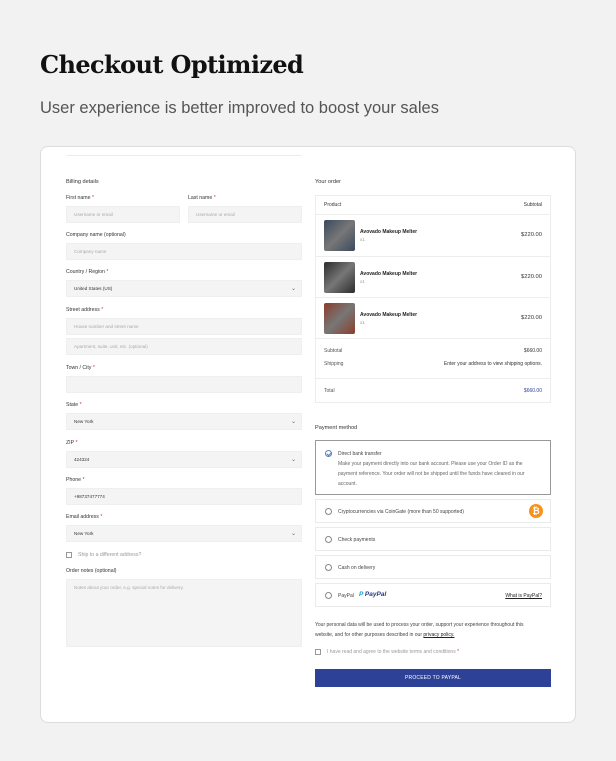 The width and height of the screenshot is (616, 761). I want to click on total-label: Total, so click(329, 391).